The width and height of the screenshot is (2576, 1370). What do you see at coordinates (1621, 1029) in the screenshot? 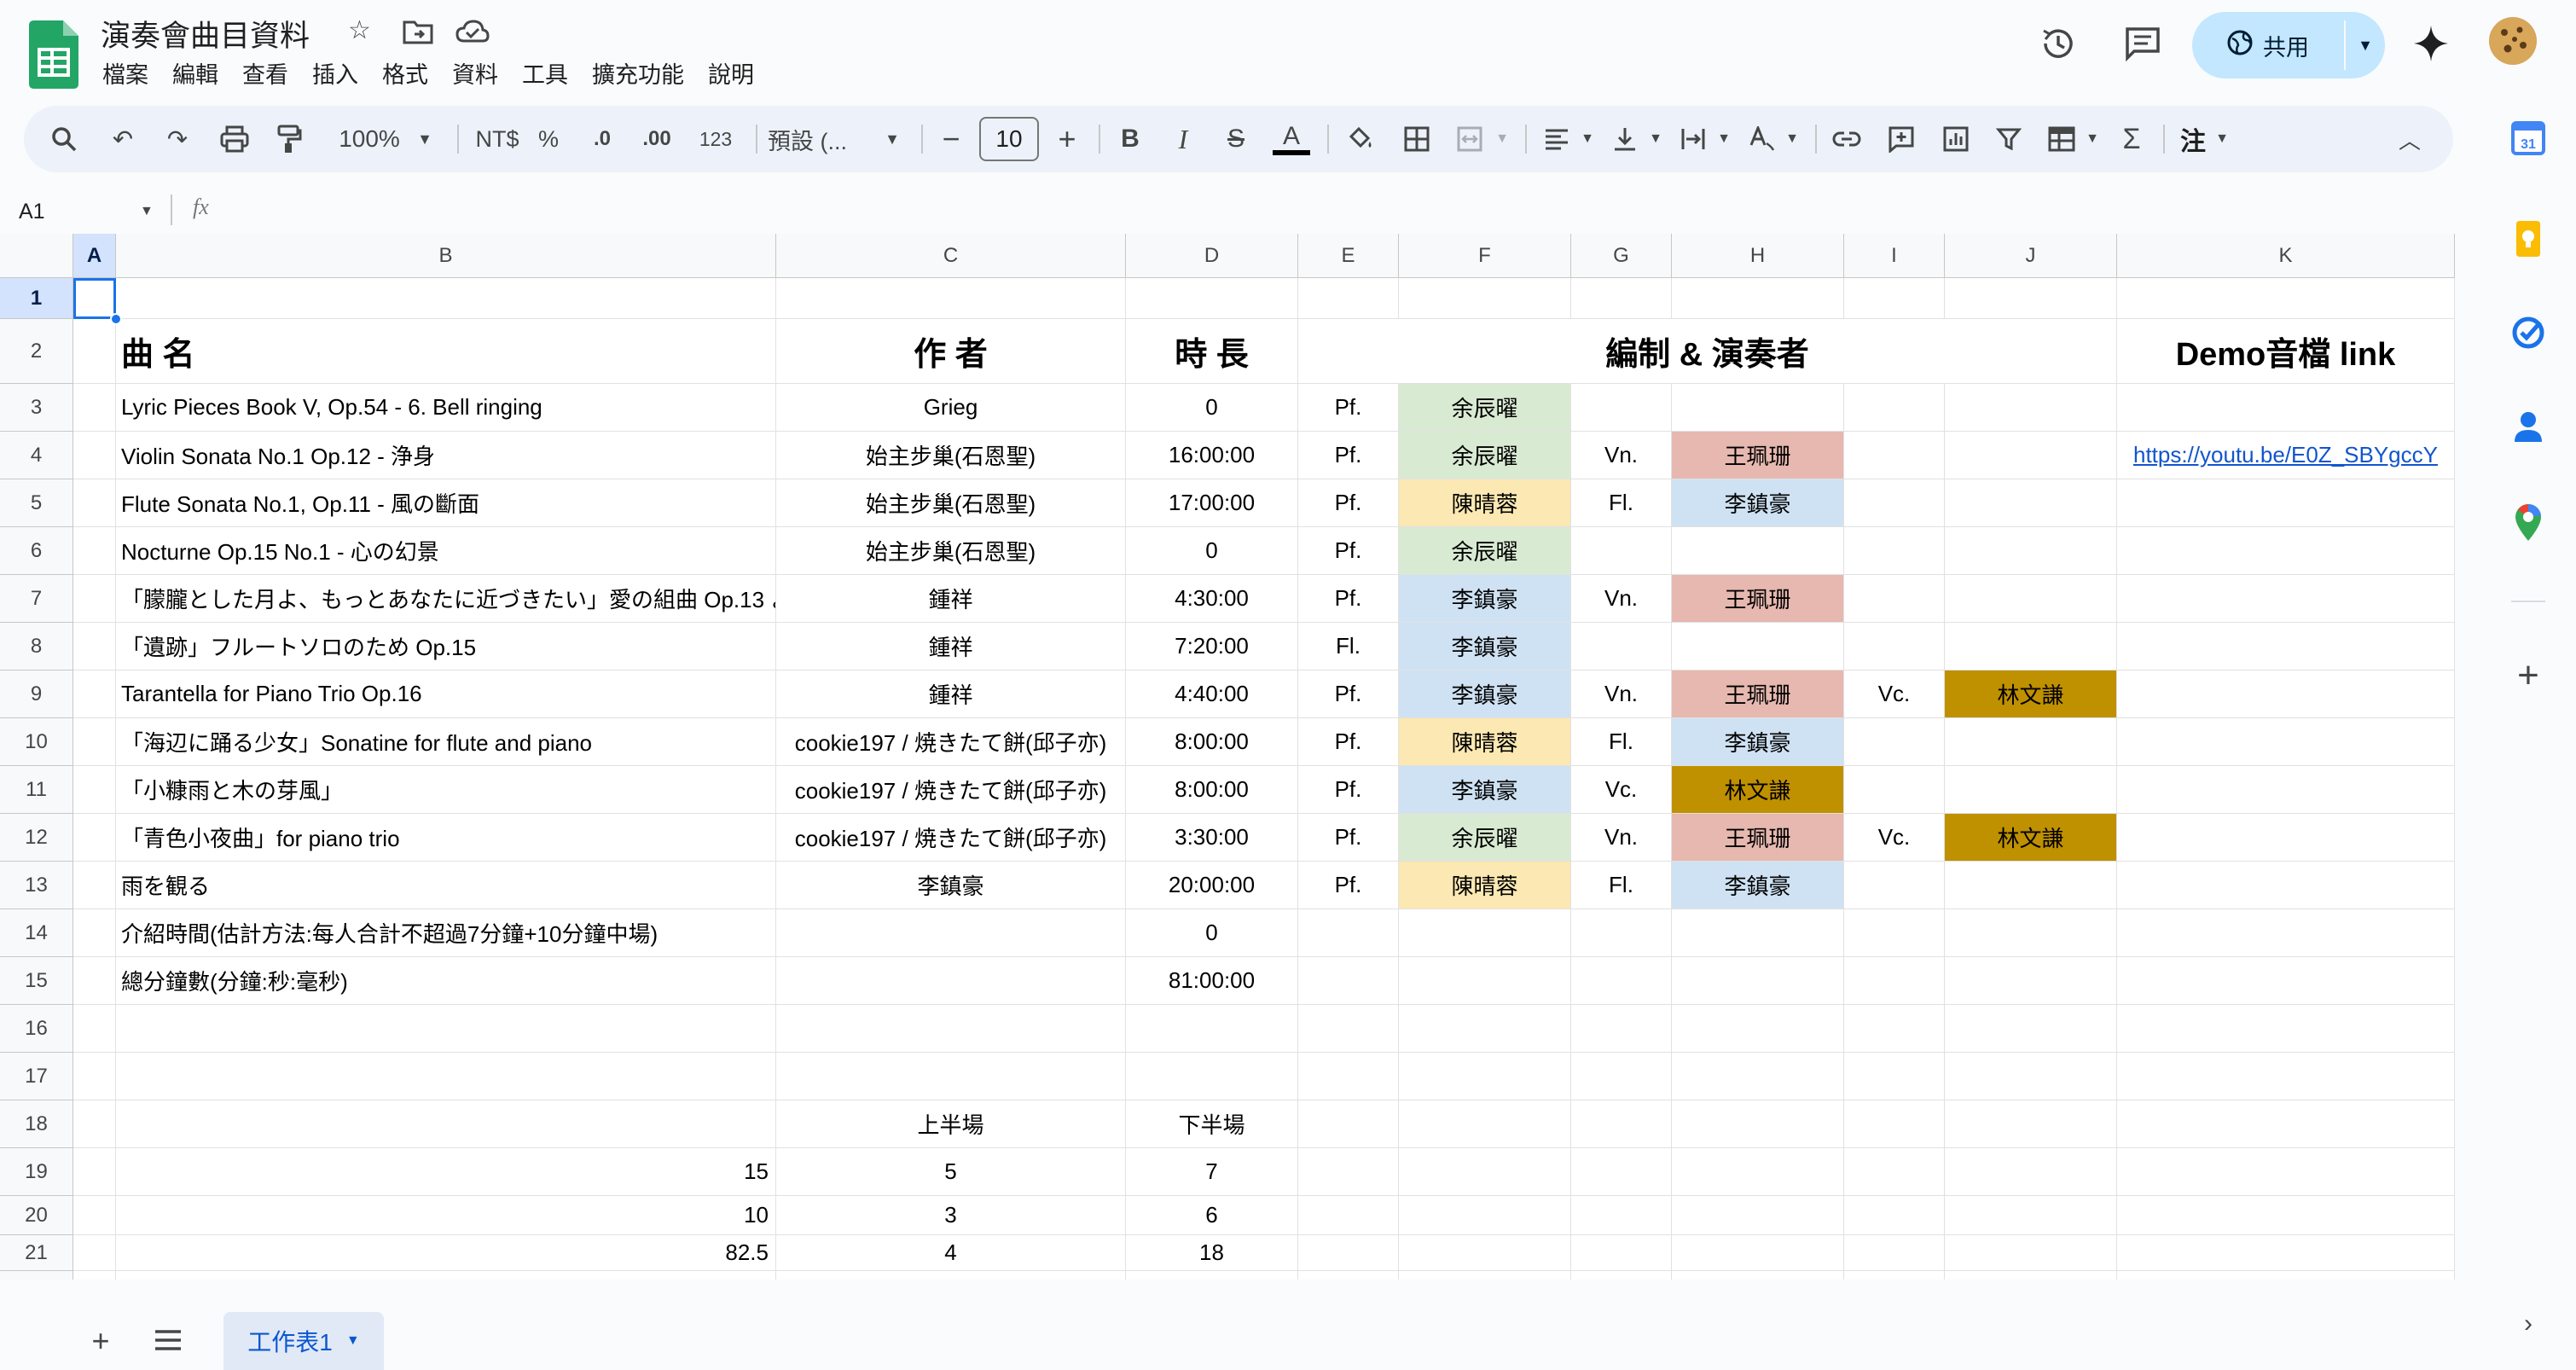
I see `cell-g16` at bounding box center [1621, 1029].